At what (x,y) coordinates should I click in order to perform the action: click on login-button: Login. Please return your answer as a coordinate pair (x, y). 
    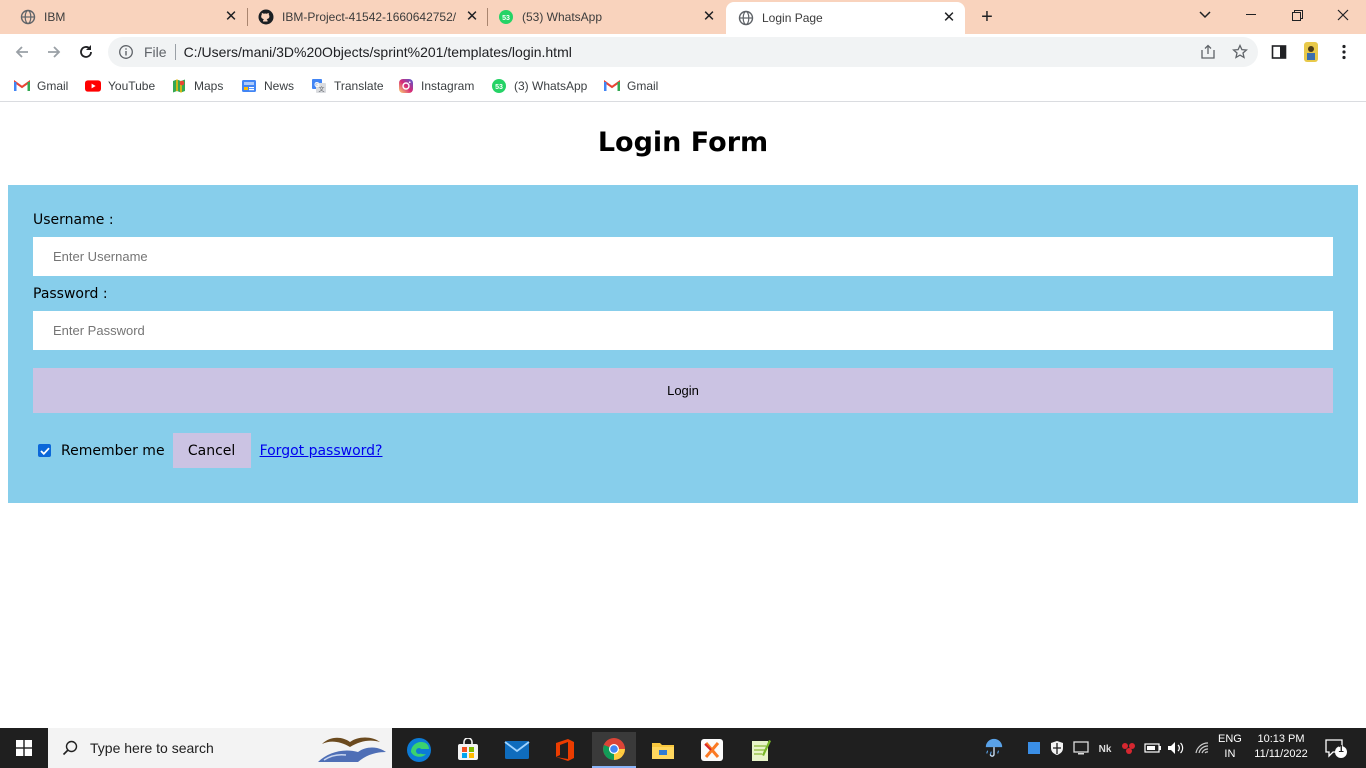
    Looking at the image, I should click on (683, 390).